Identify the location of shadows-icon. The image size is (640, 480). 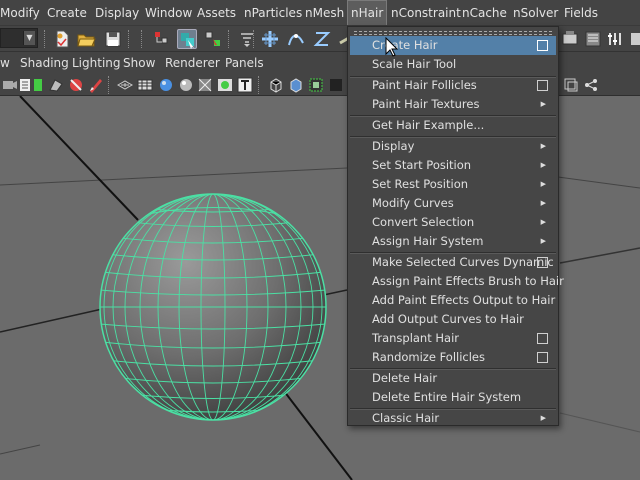
(205, 85).